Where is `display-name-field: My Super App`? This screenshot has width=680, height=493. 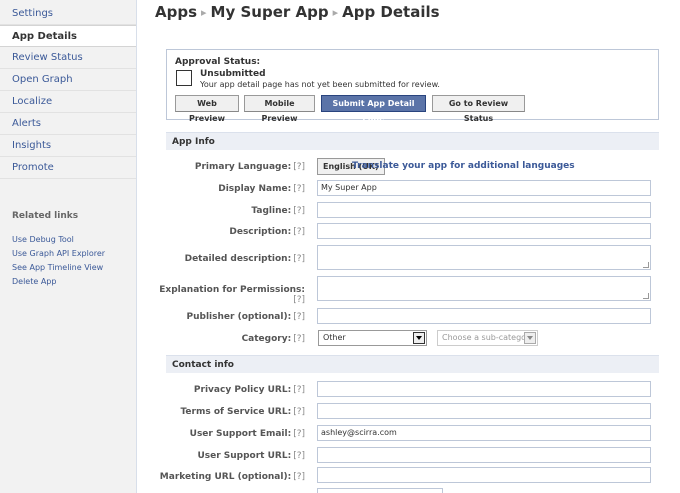 display-name-field: My Super App is located at coordinates (484, 188).